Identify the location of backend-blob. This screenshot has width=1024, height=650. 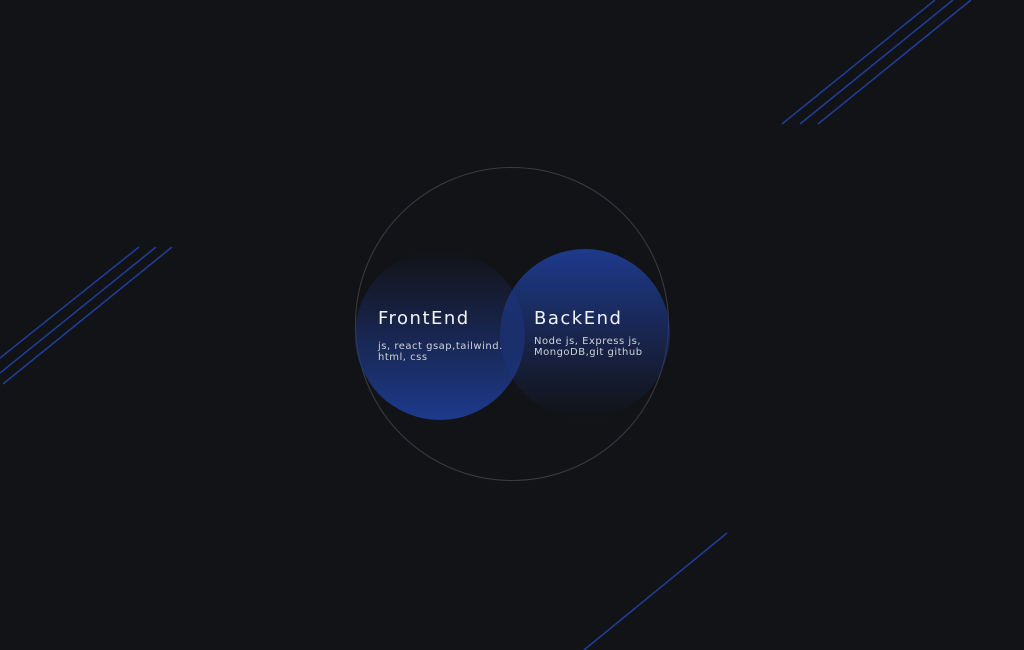
(585, 334).